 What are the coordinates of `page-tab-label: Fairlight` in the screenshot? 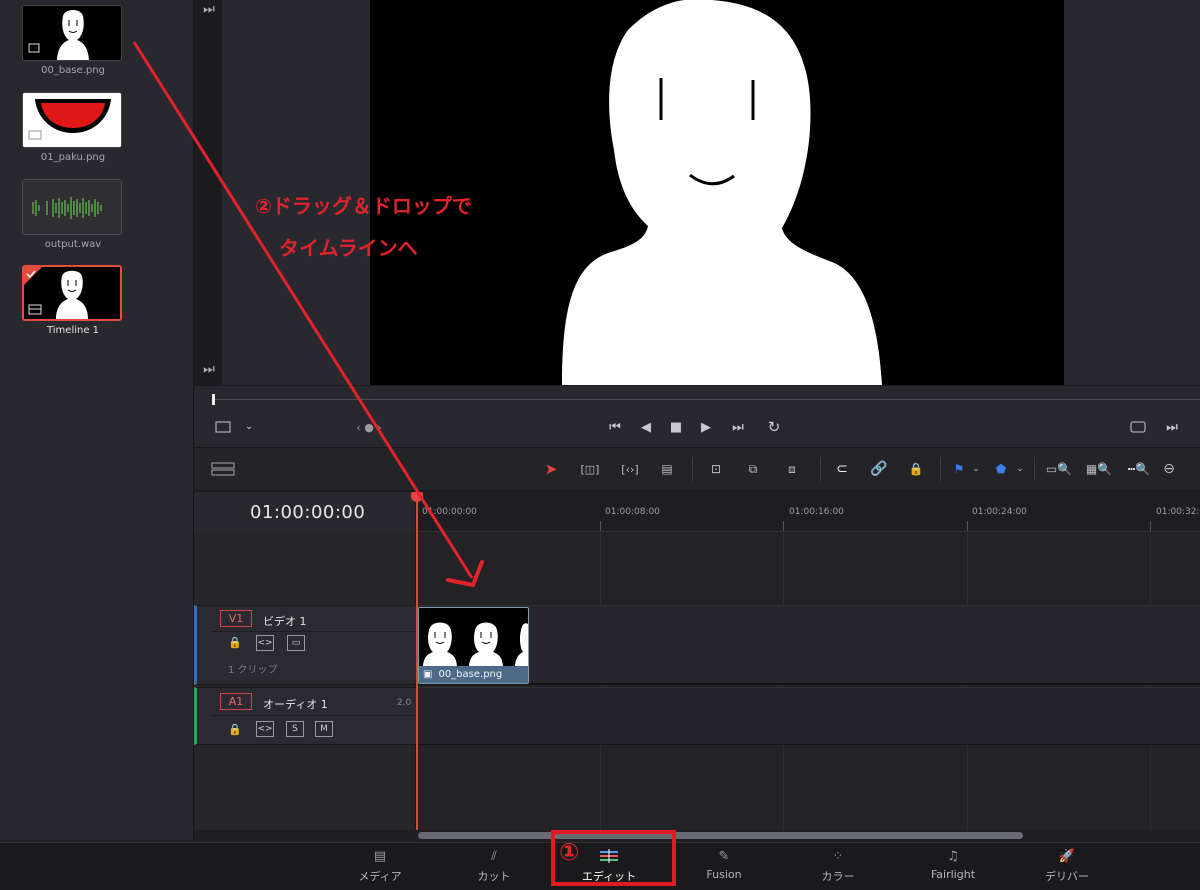 It's located at (953, 874).